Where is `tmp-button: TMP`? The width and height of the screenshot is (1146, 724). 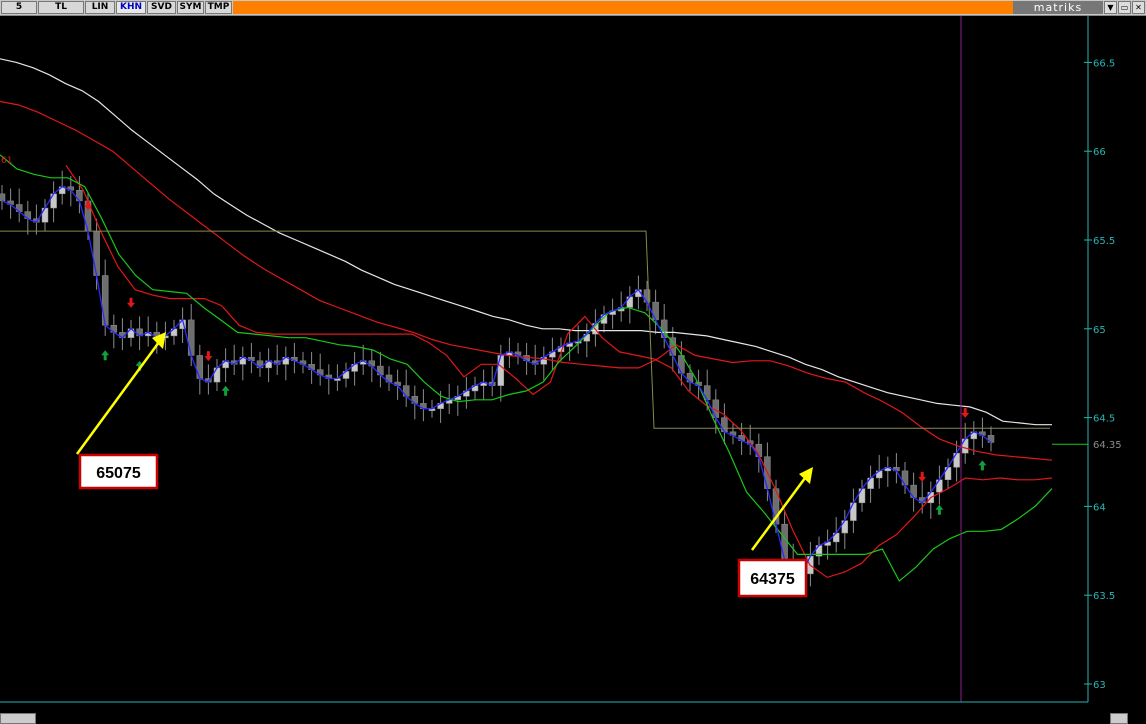
tmp-button: TMP is located at coordinates (218, 7).